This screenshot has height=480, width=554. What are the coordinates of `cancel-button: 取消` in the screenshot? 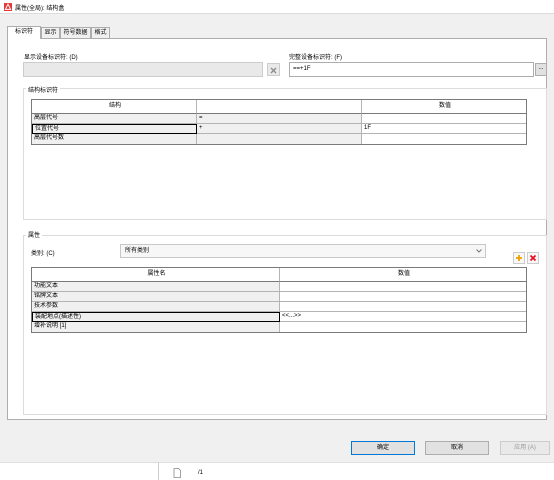 It's located at (457, 448).